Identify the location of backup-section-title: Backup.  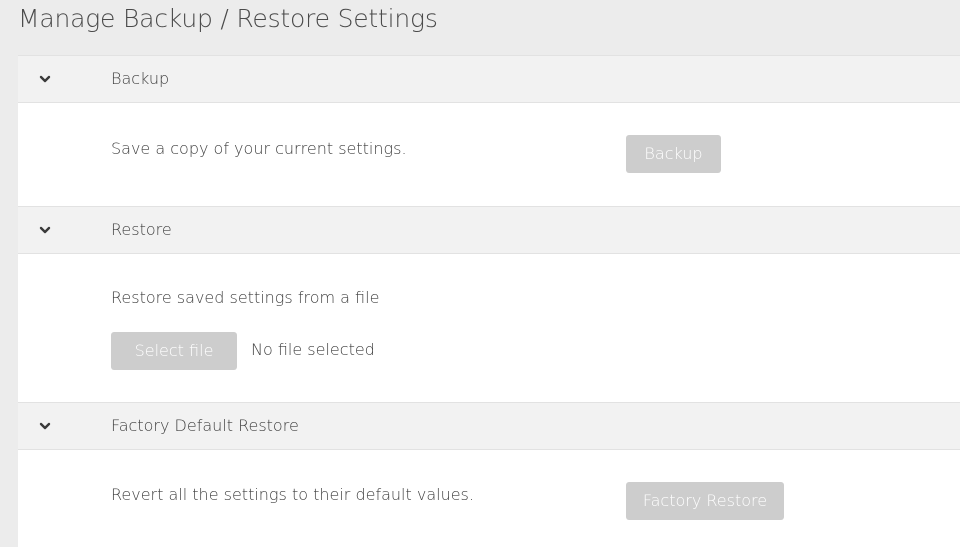
(140, 78).